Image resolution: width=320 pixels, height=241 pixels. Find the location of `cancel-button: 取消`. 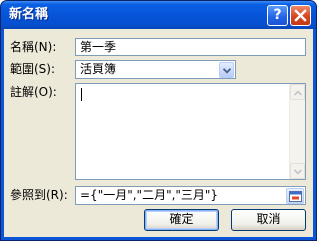

cancel-button: 取消 is located at coordinates (268, 220).